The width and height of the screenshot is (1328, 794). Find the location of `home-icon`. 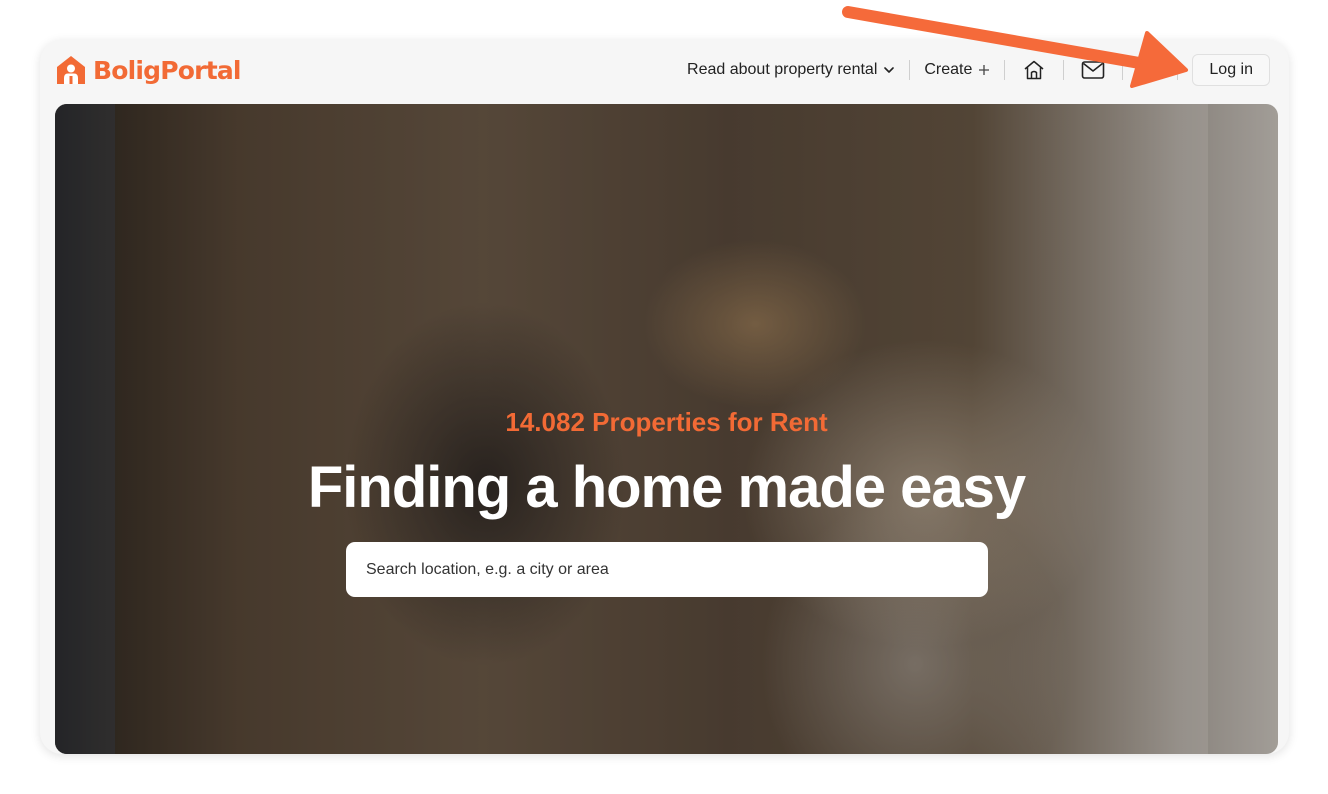

home-icon is located at coordinates (1034, 70).